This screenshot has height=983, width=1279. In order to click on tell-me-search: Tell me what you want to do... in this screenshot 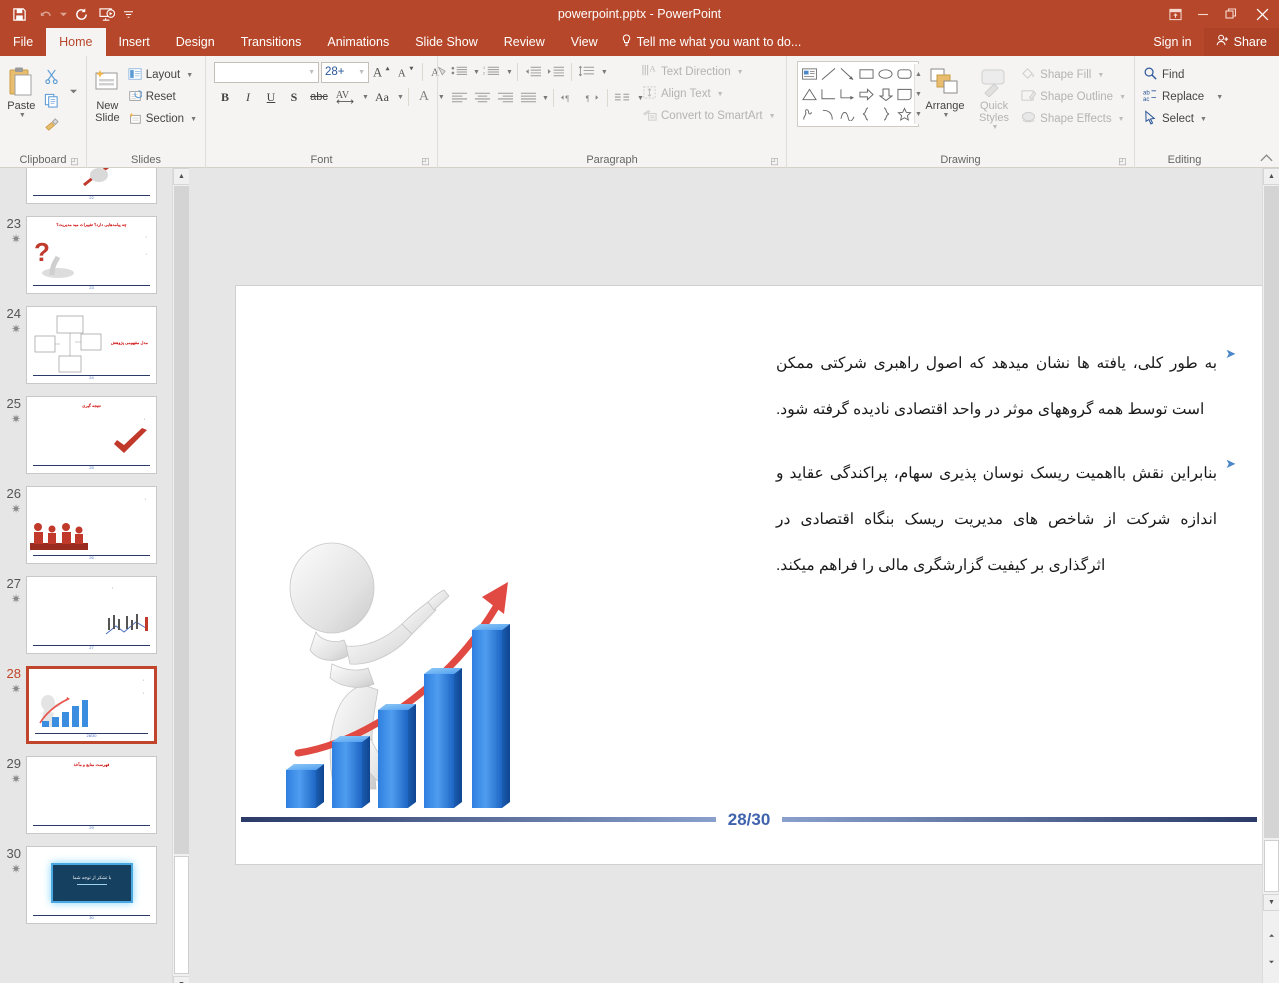, I will do `click(711, 42)`.